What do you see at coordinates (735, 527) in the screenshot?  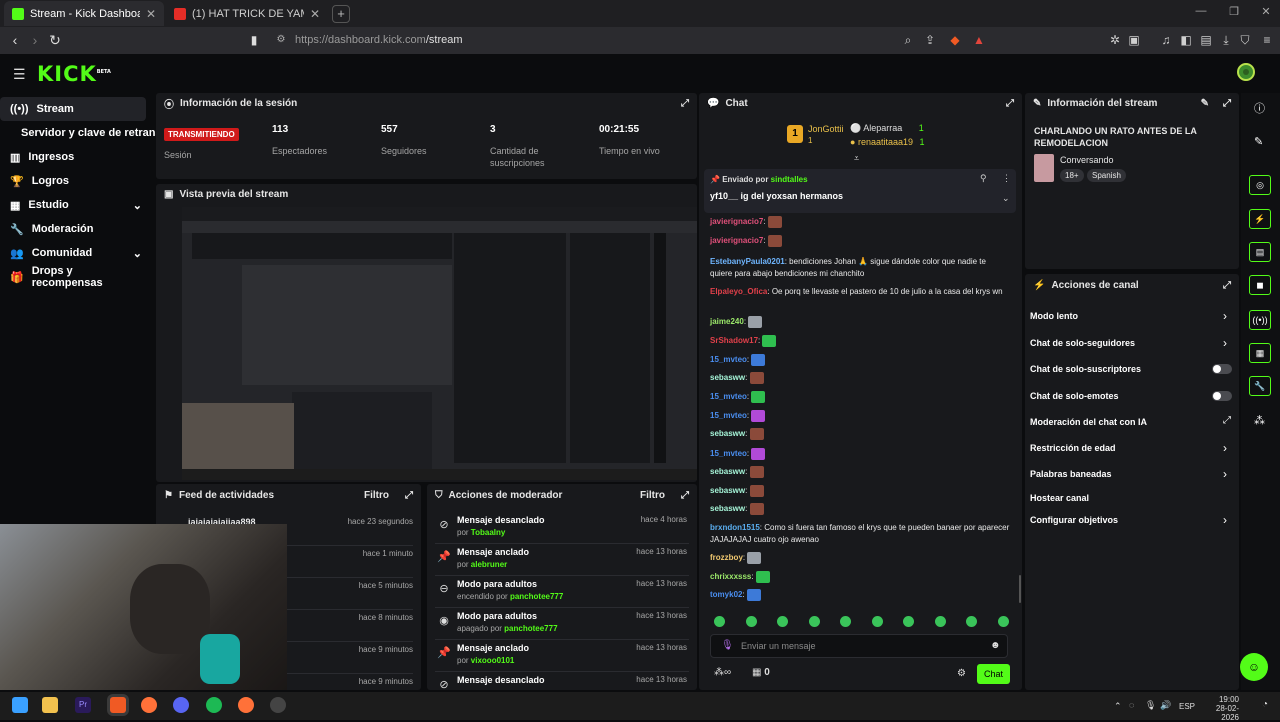 I see `chat-username: brxndon1515` at bounding box center [735, 527].